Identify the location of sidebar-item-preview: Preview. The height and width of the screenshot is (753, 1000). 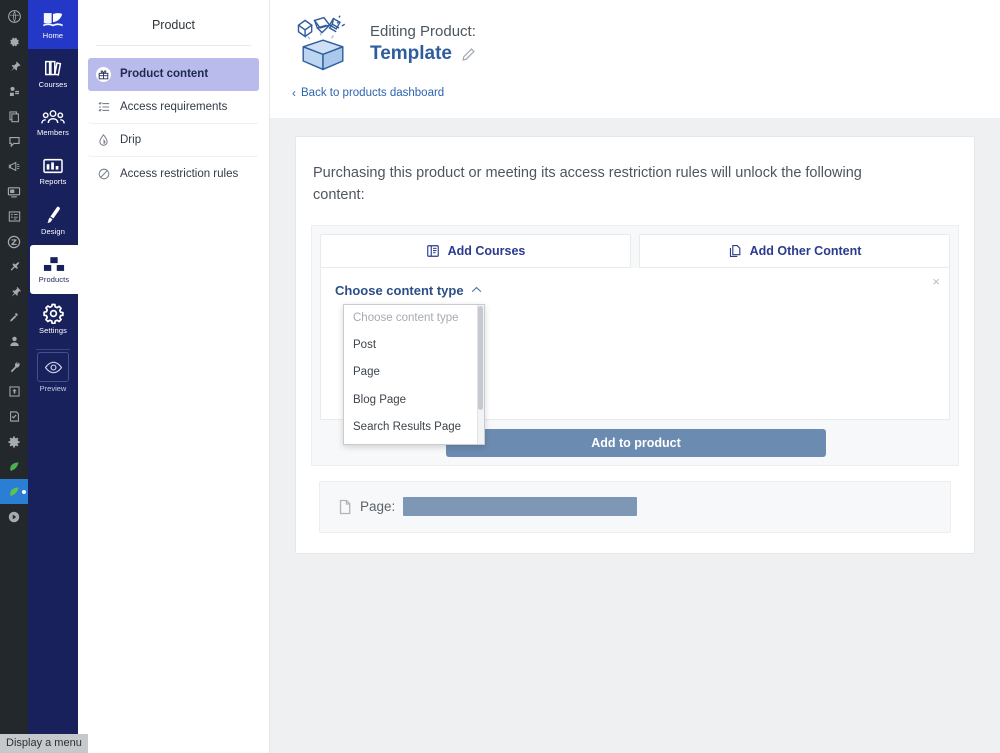
(53, 372).